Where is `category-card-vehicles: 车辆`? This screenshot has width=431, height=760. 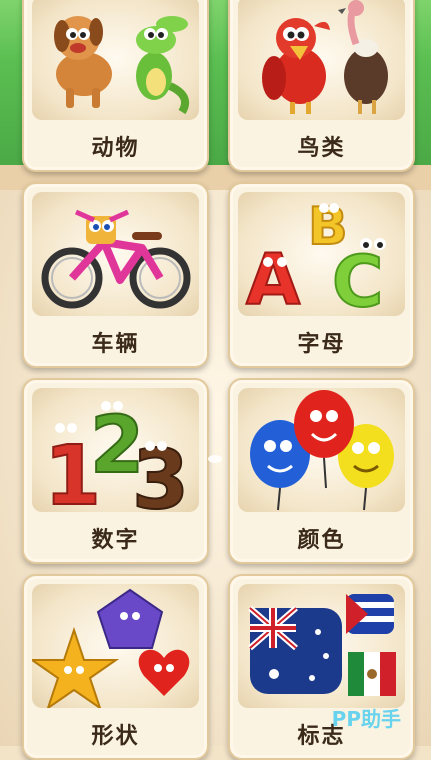
category-card-vehicles: 车辆 is located at coordinates (115, 275).